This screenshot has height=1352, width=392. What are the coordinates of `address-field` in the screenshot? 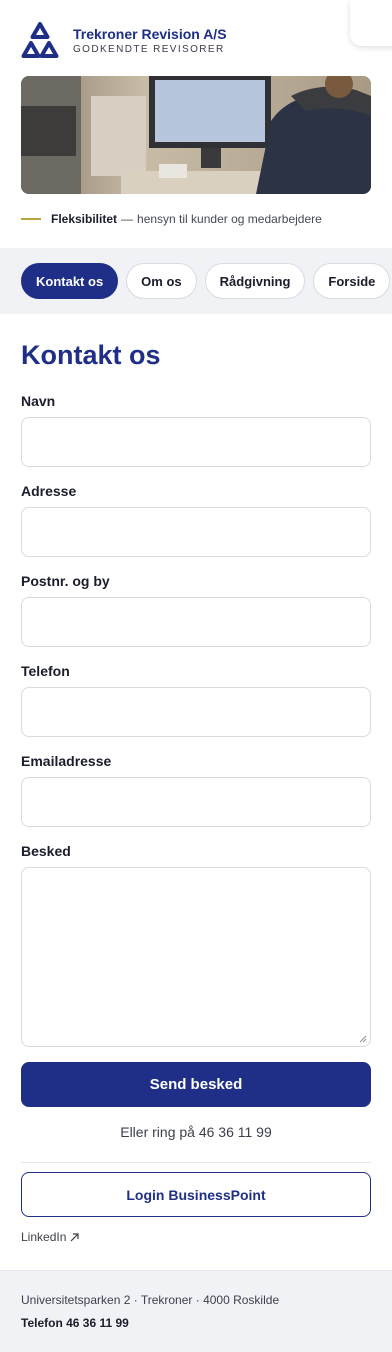 It's located at (196, 532).